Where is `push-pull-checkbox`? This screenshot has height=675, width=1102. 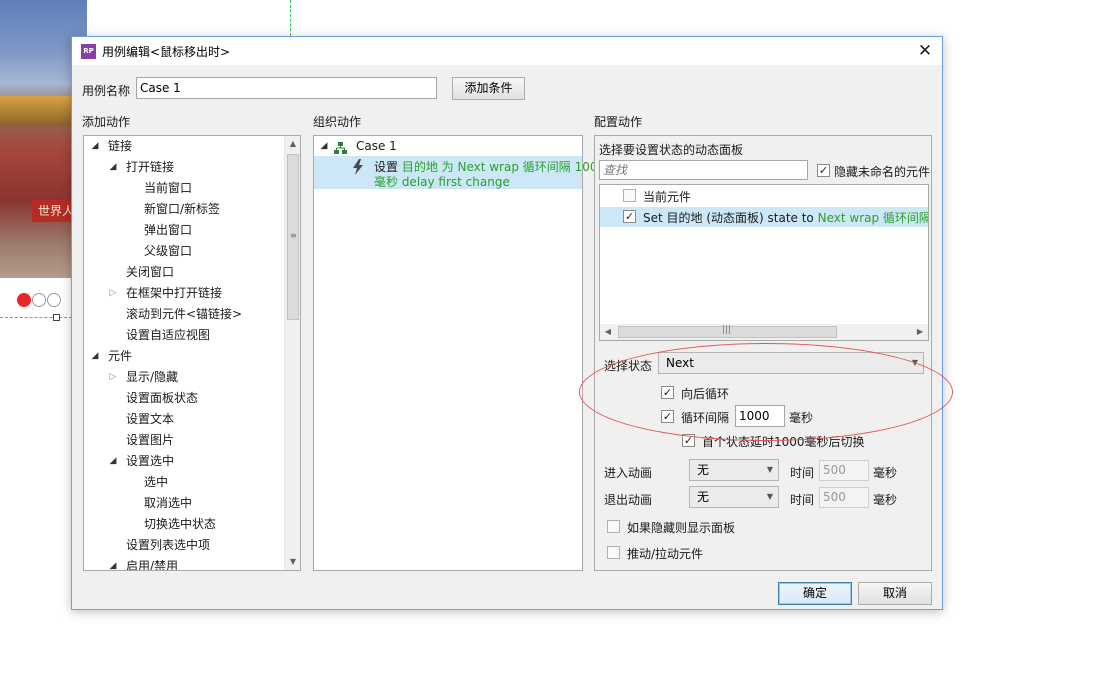
push-pull-checkbox is located at coordinates (613, 552).